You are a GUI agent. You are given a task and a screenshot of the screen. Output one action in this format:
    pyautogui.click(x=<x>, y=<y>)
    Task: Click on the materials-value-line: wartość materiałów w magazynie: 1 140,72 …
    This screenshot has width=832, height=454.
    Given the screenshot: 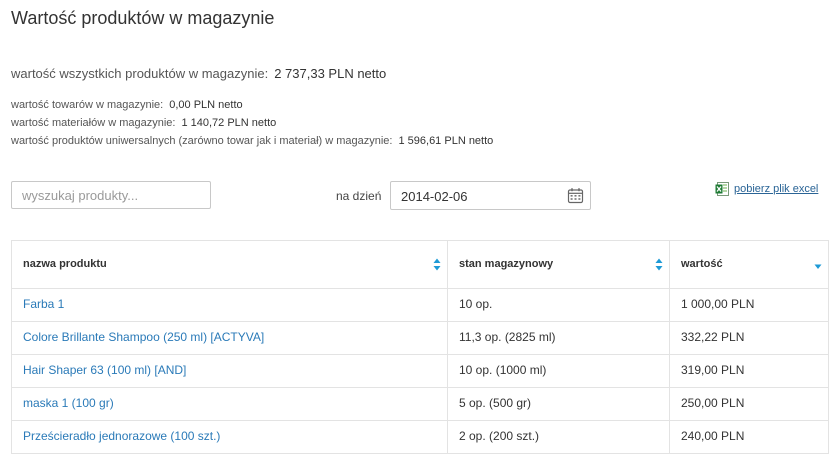 What is the action you would take?
    pyautogui.click(x=143, y=123)
    